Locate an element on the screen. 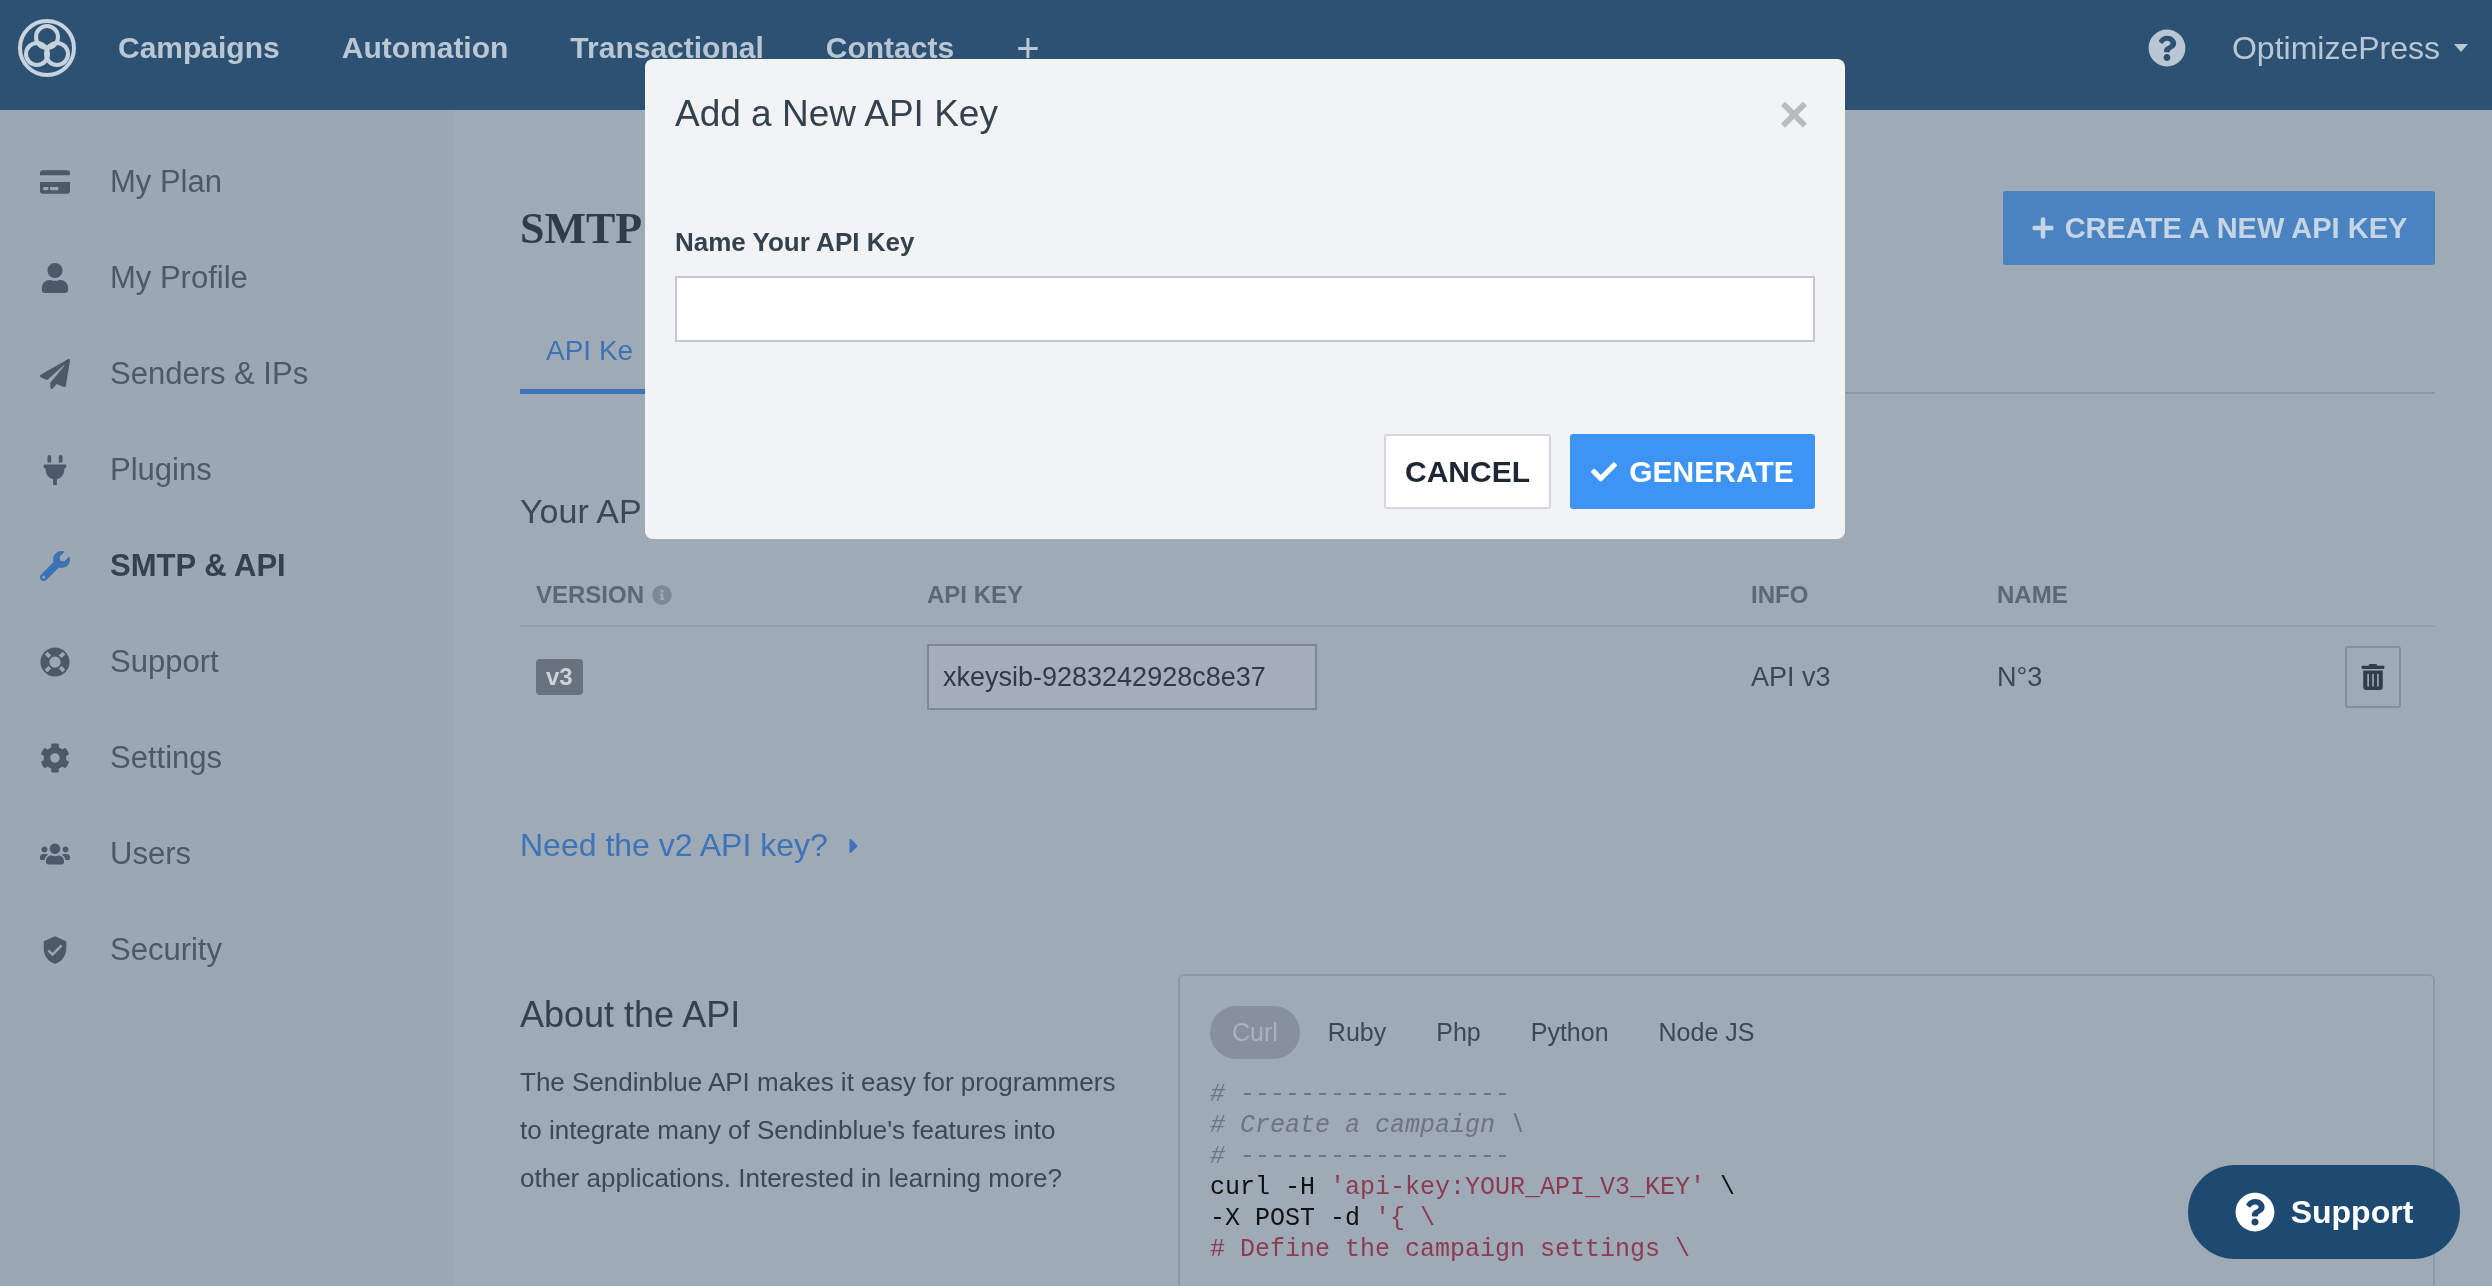  code-line: curl -H 'api-key:YOUR_API_V3_KEY' \ is located at coordinates (1473, 1187).